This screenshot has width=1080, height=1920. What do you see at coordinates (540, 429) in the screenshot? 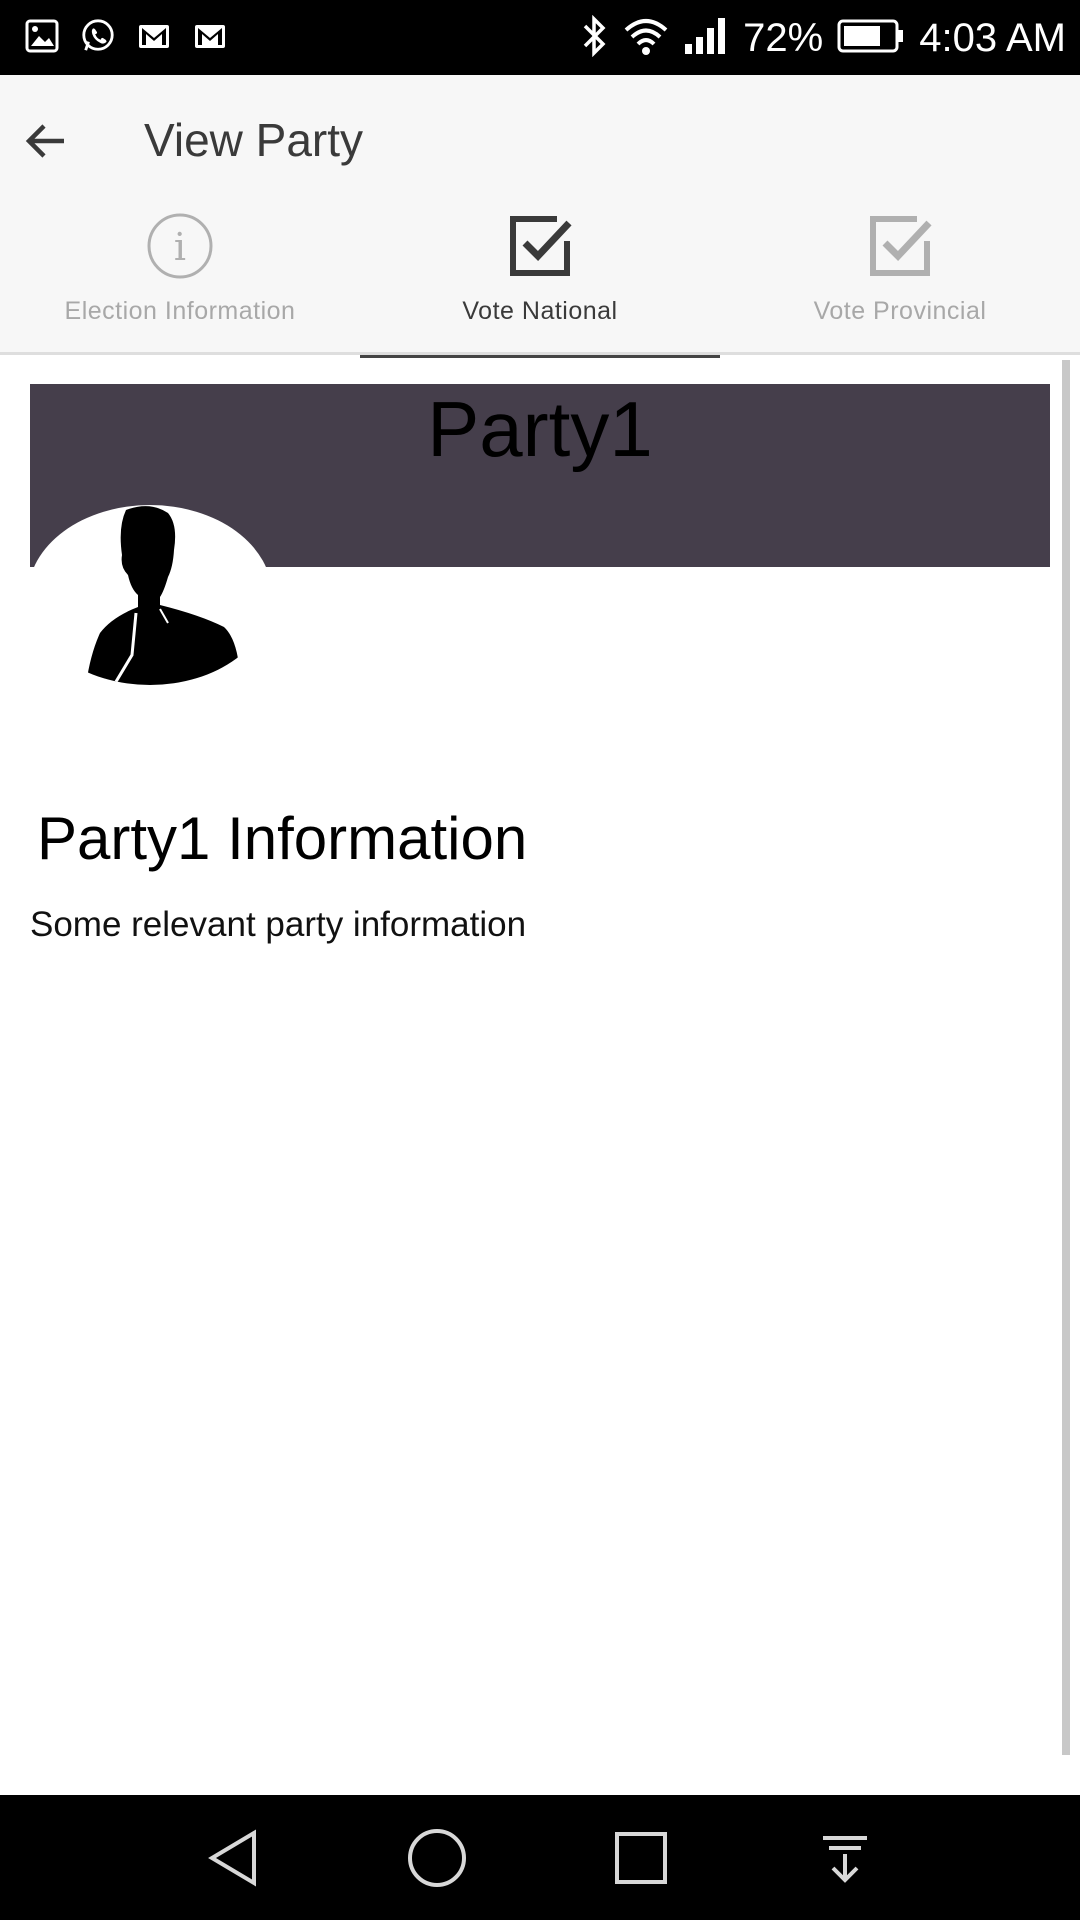
I see `party-name: Party1` at bounding box center [540, 429].